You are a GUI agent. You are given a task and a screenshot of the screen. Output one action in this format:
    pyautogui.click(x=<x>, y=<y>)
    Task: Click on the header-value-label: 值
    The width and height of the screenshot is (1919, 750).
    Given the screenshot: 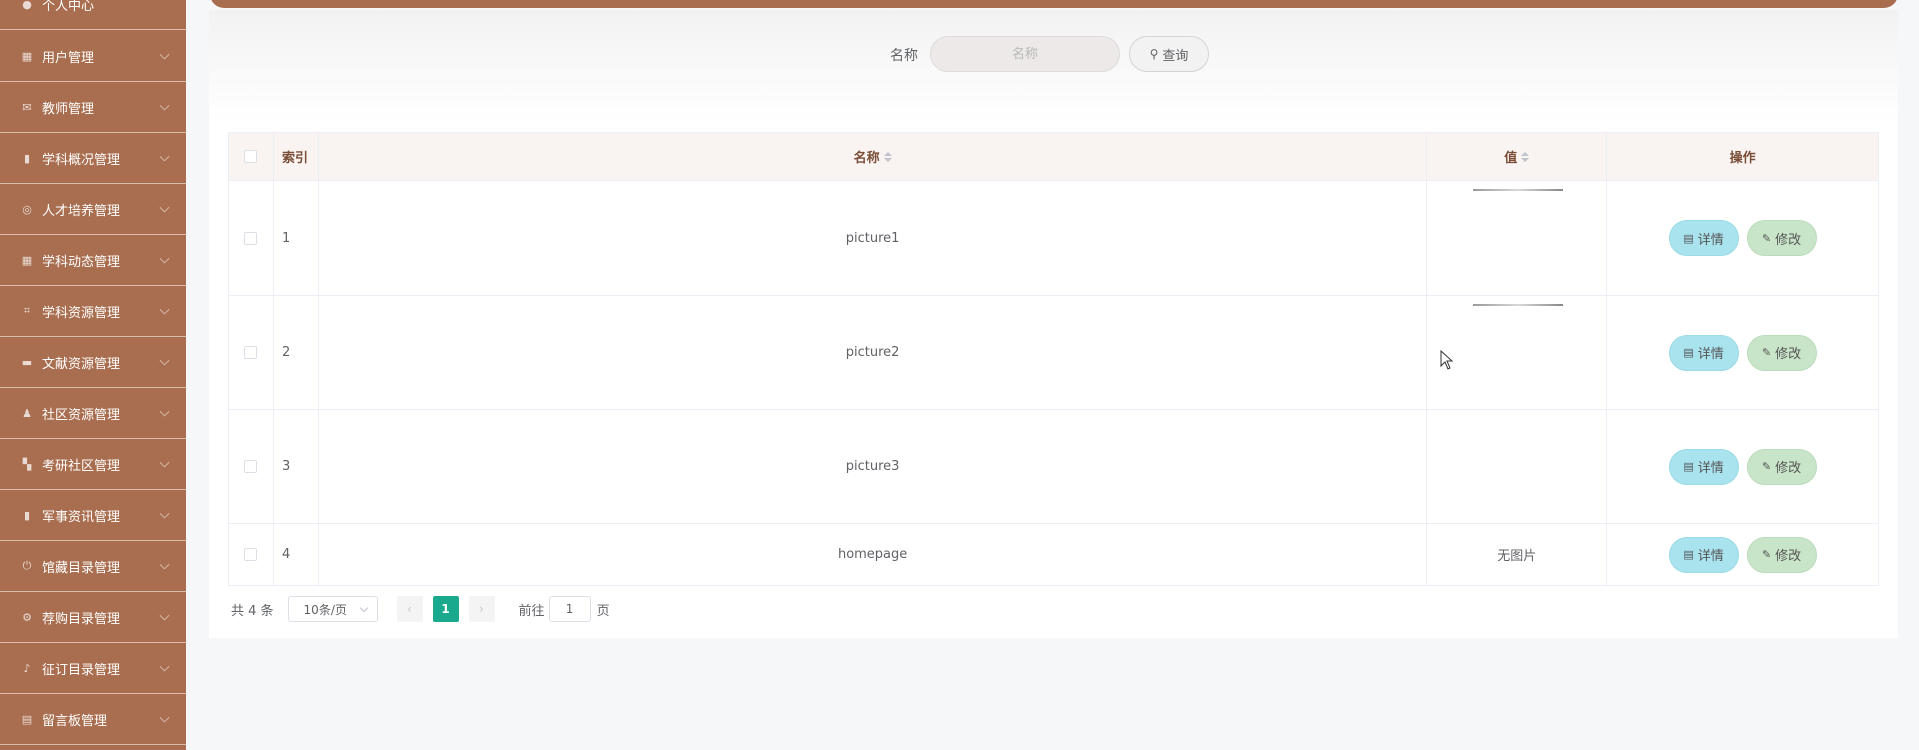 What is the action you would take?
    pyautogui.click(x=1511, y=158)
    